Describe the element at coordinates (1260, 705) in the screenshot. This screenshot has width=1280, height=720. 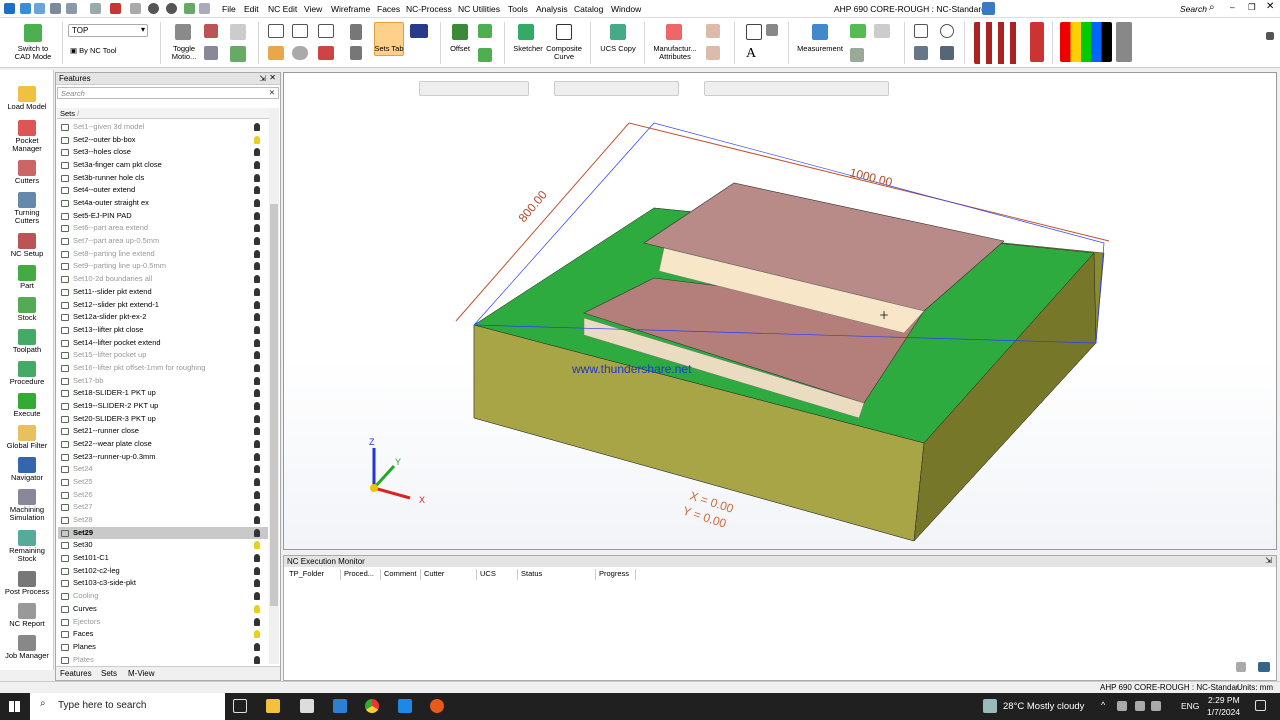
I see `notification-icon` at that location.